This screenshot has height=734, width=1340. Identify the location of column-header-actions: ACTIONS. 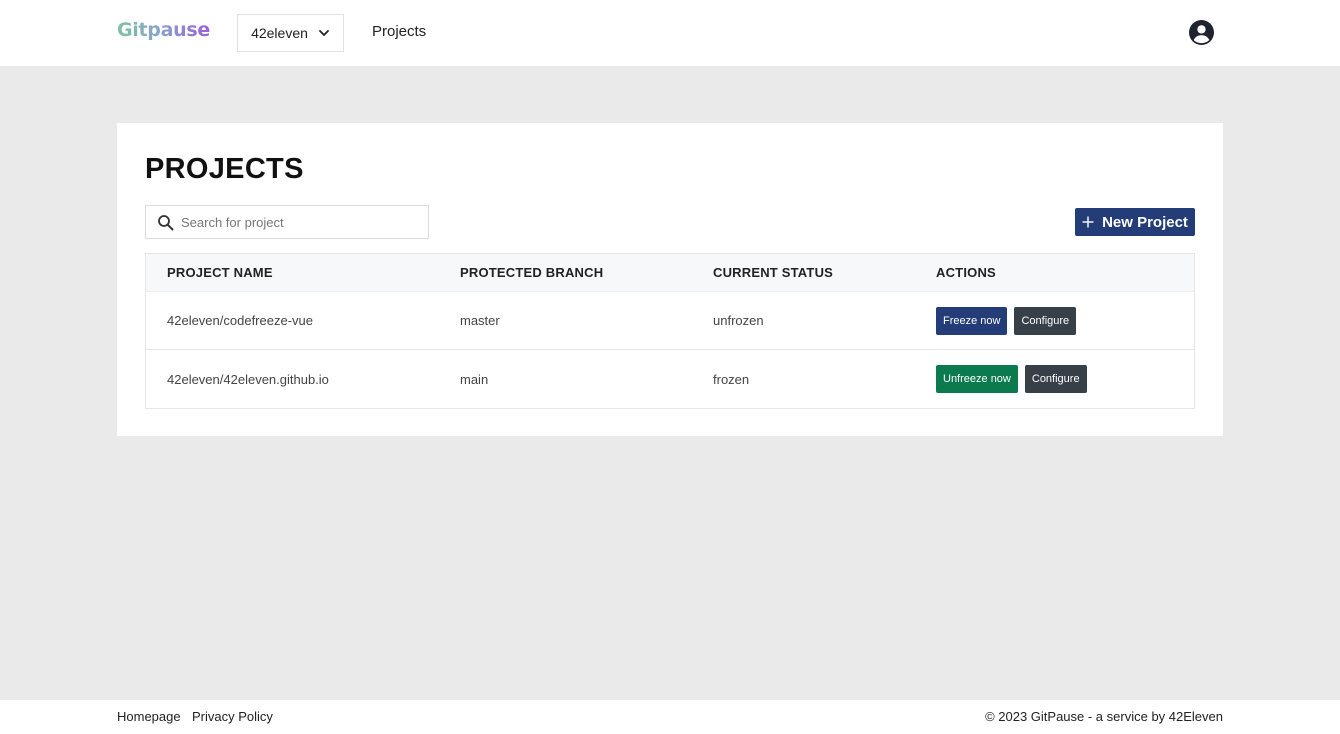
(966, 272).